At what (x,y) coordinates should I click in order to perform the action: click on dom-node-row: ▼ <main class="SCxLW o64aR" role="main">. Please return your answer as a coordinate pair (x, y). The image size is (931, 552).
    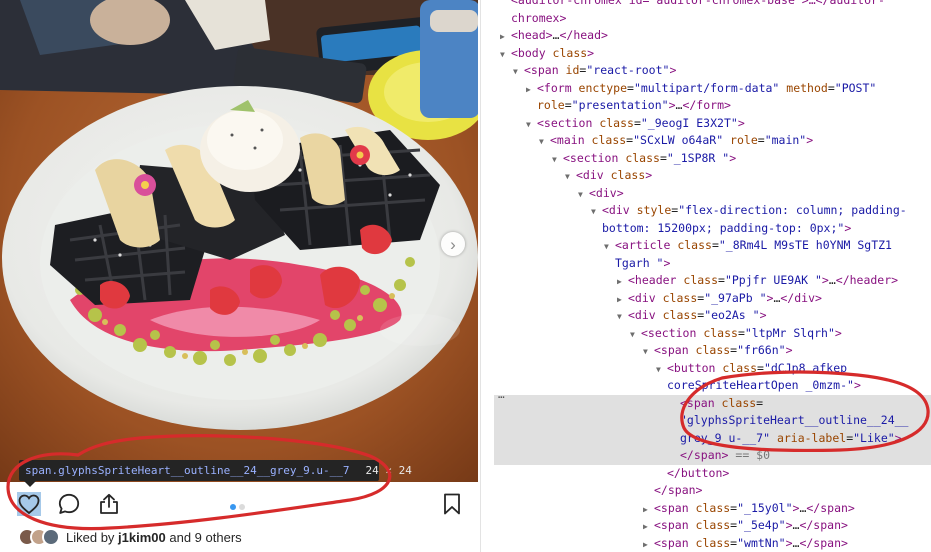
    Looking at the image, I should click on (712, 141).